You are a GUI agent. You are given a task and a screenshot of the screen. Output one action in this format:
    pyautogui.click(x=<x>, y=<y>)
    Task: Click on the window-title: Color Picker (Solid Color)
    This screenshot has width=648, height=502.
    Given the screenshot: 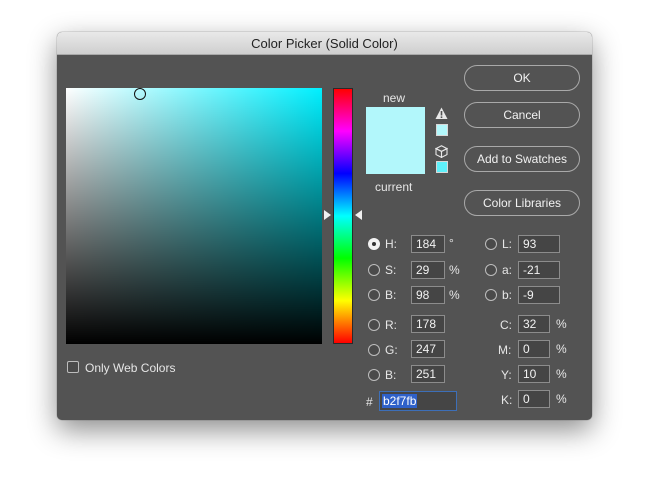 What is the action you would take?
    pyautogui.click(x=324, y=43)
    